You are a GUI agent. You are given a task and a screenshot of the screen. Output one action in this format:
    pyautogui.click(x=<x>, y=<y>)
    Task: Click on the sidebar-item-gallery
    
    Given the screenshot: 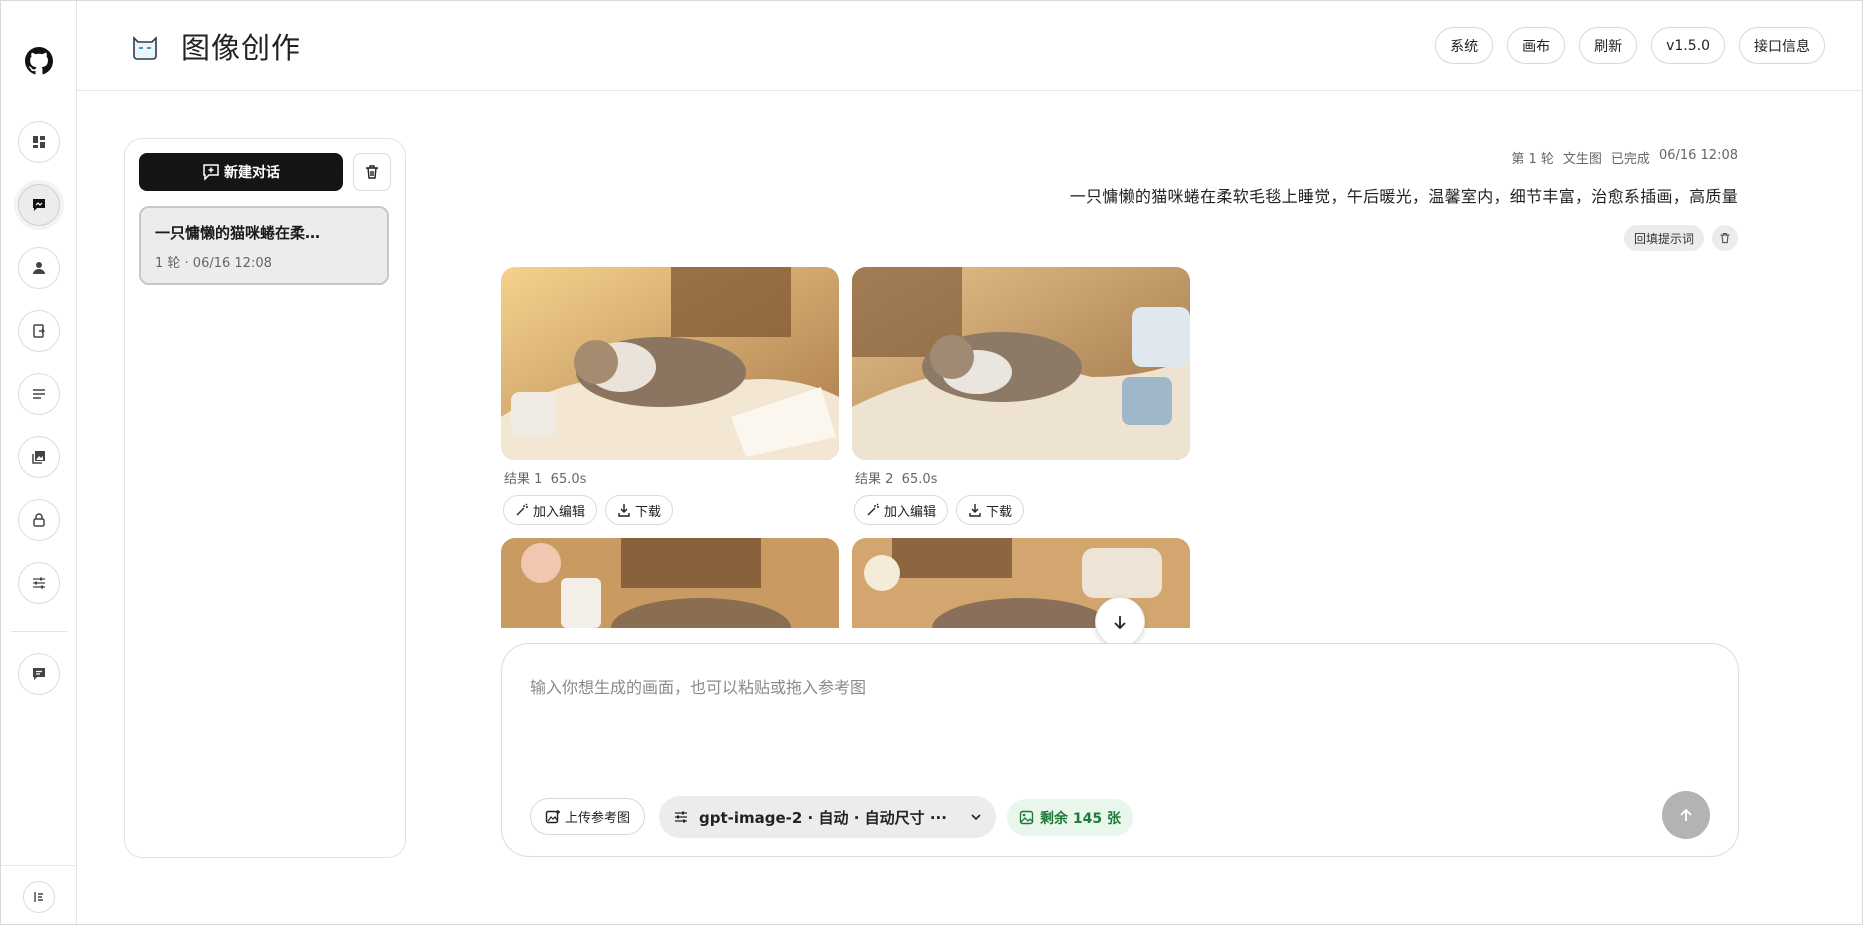 What is the action you would take?
    pyautogui.click(x=39, y=457)
    